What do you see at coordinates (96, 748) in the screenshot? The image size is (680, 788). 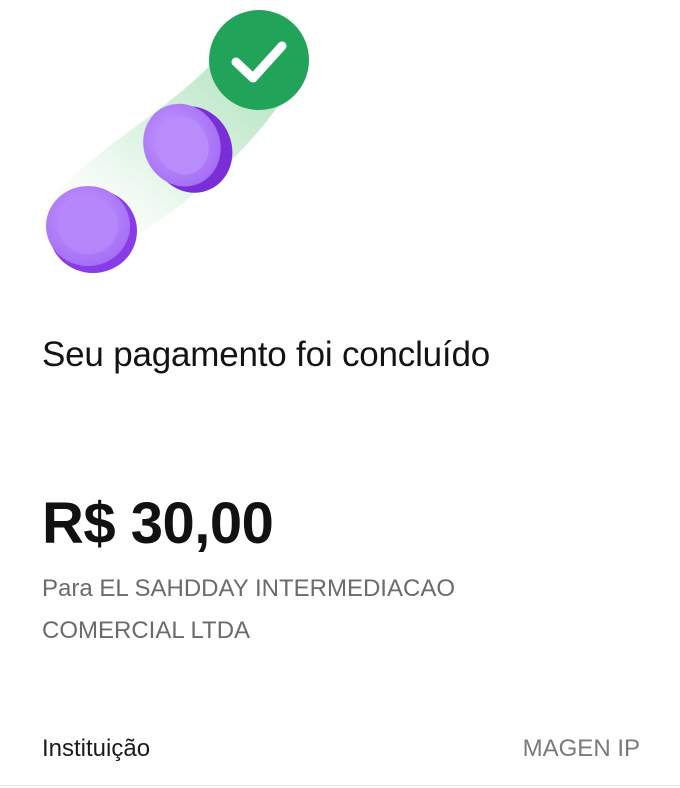 I see `detail-label: Instituição` at bounding box center [96, 748].